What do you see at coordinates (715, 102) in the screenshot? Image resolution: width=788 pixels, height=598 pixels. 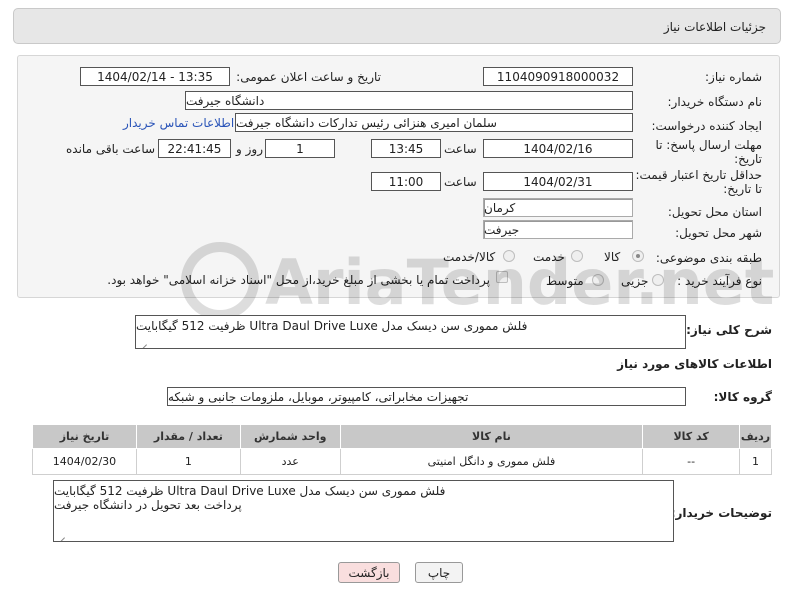 I see `buyer-org-label: نام دستگاه خریدار:` at bounding box center [715, 102].